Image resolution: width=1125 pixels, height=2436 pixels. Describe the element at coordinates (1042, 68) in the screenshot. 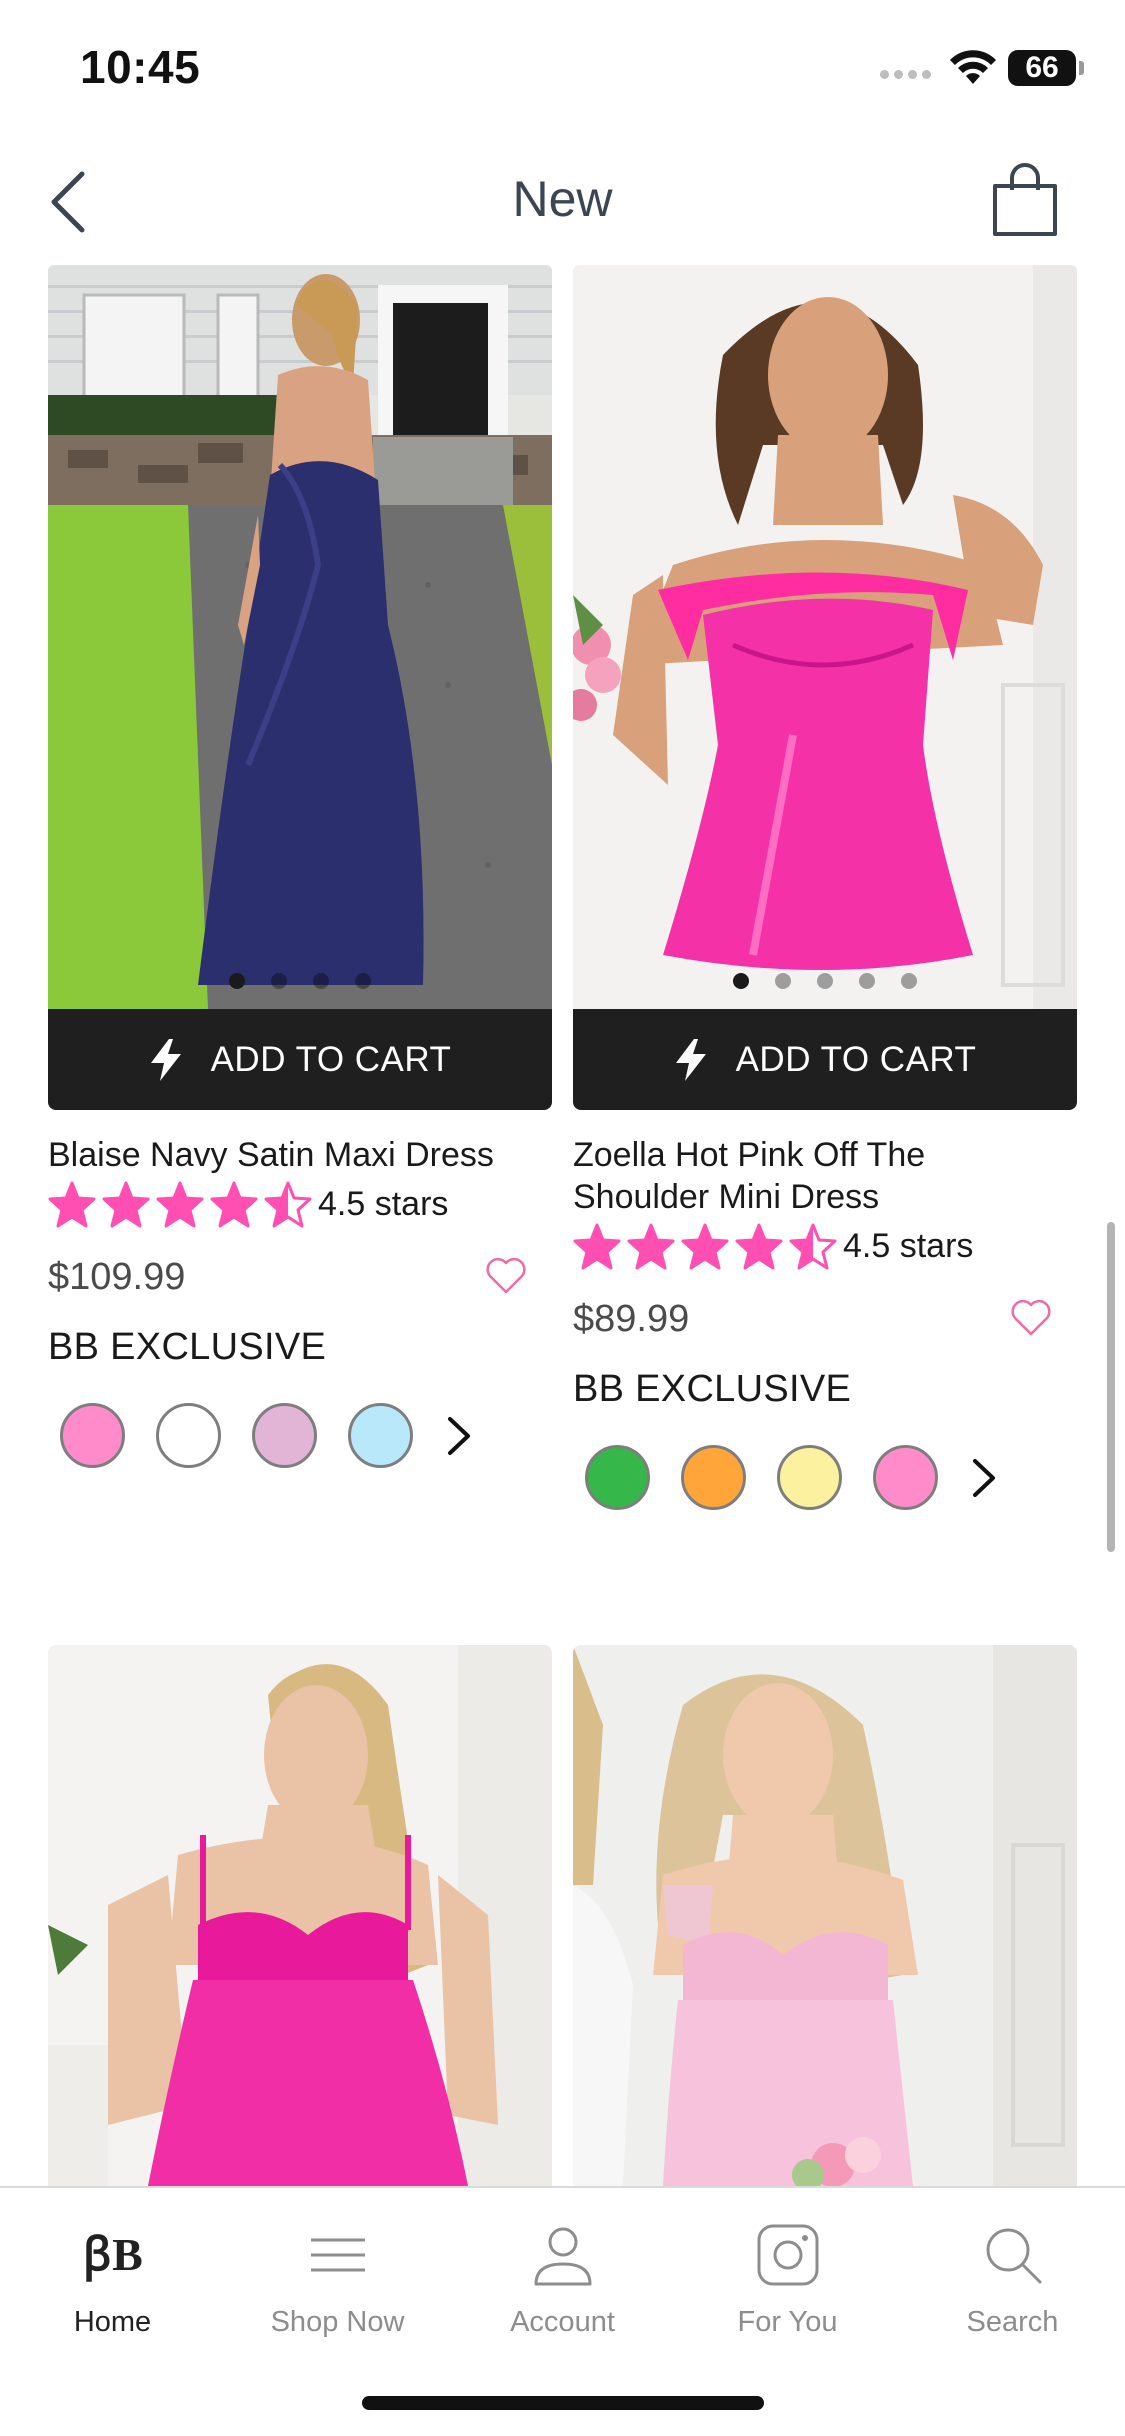

I see `battery-indicator: 66` at that location.